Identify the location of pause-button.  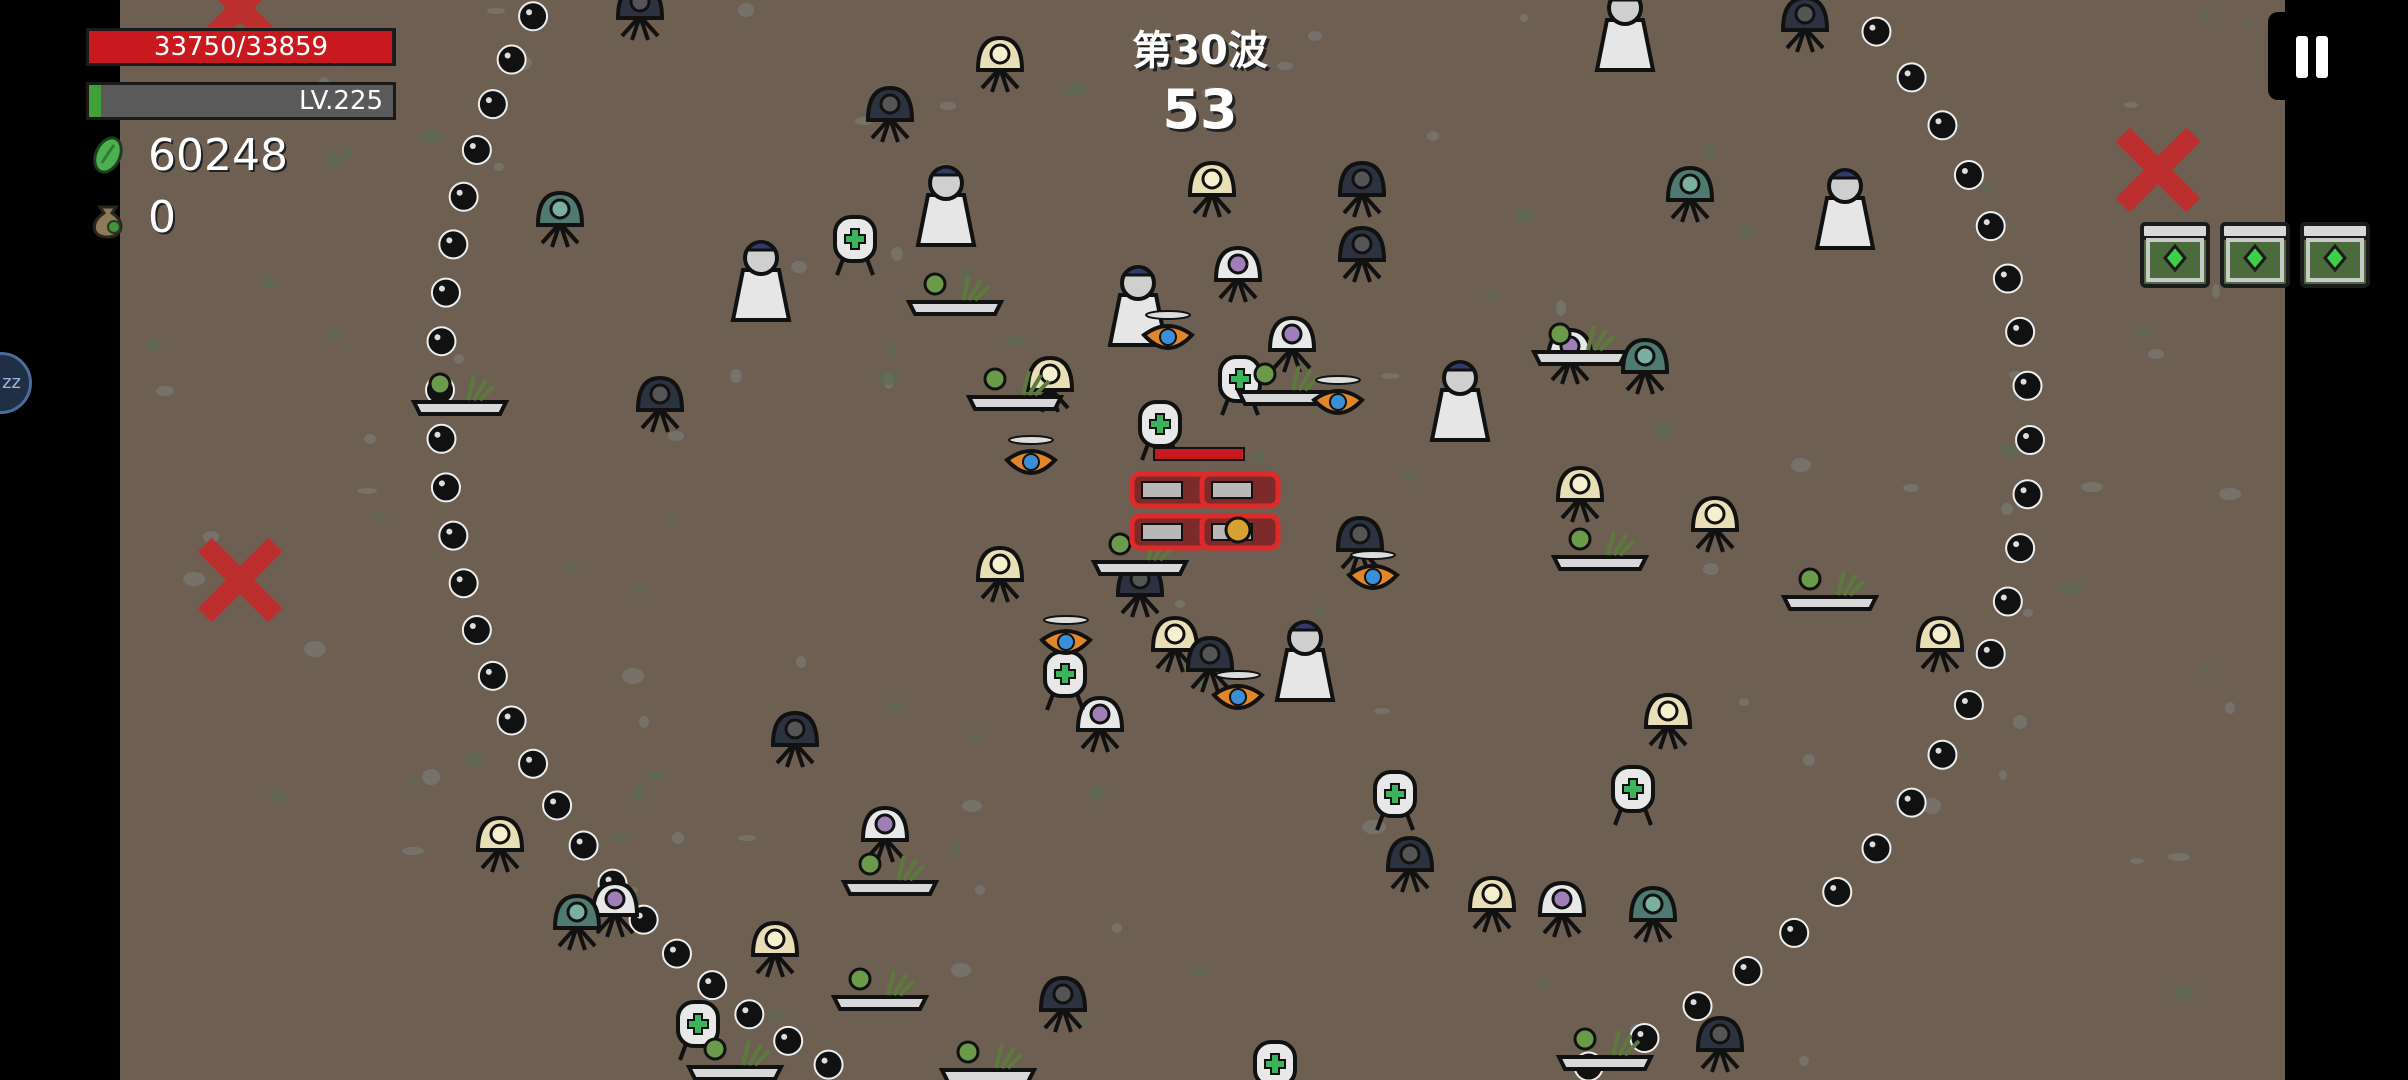
(2312, 56).